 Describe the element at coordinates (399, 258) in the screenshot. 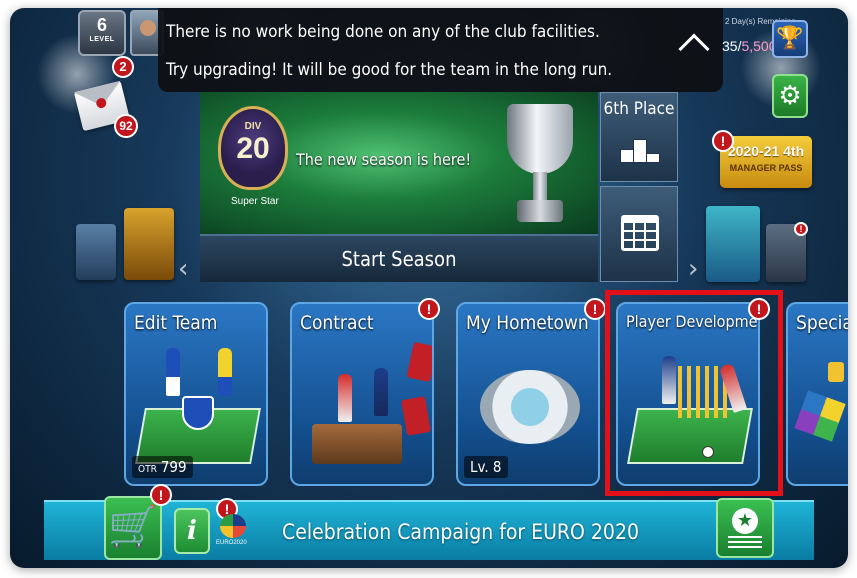

I see `start-season-button: Start Season` at that location.